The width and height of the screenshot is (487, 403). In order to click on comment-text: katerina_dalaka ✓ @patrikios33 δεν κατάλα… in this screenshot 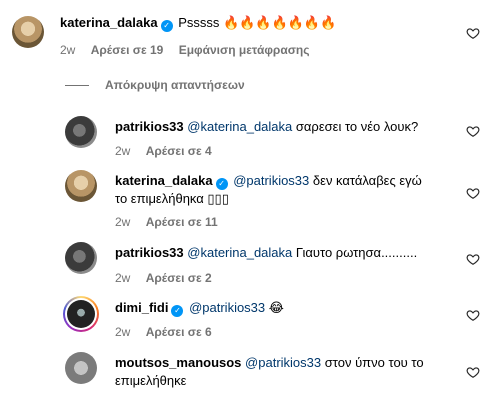, I will do `click(268, 181)`.